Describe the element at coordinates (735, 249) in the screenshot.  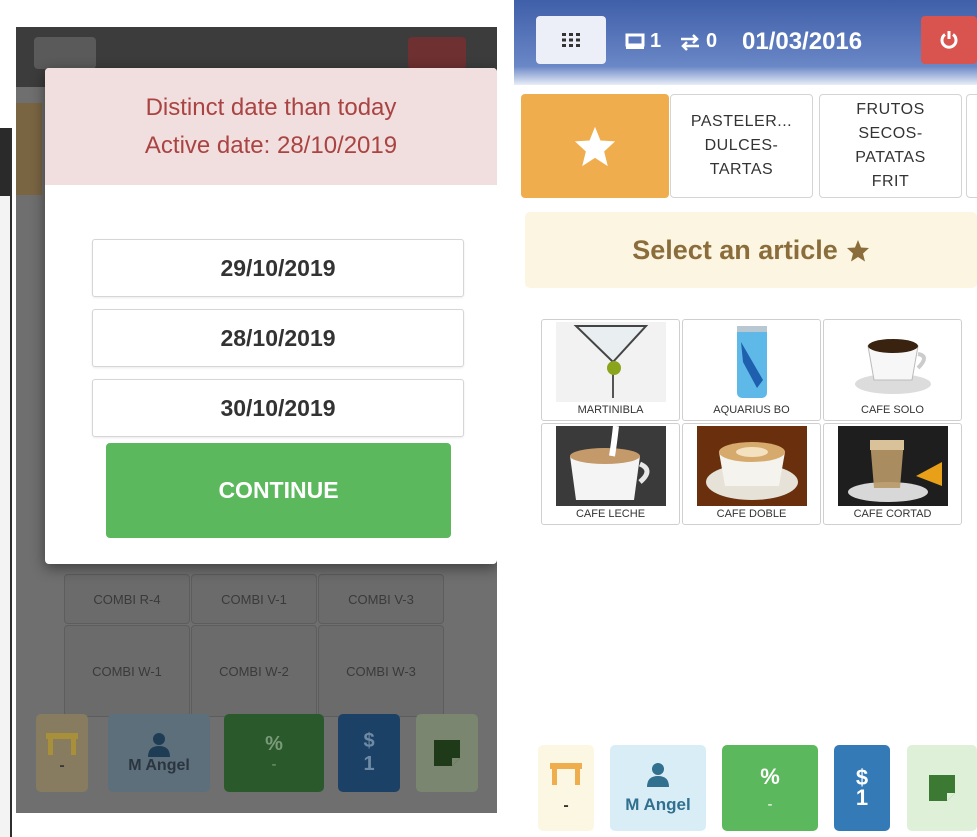
I see `banner-text: Select an article` at that location.